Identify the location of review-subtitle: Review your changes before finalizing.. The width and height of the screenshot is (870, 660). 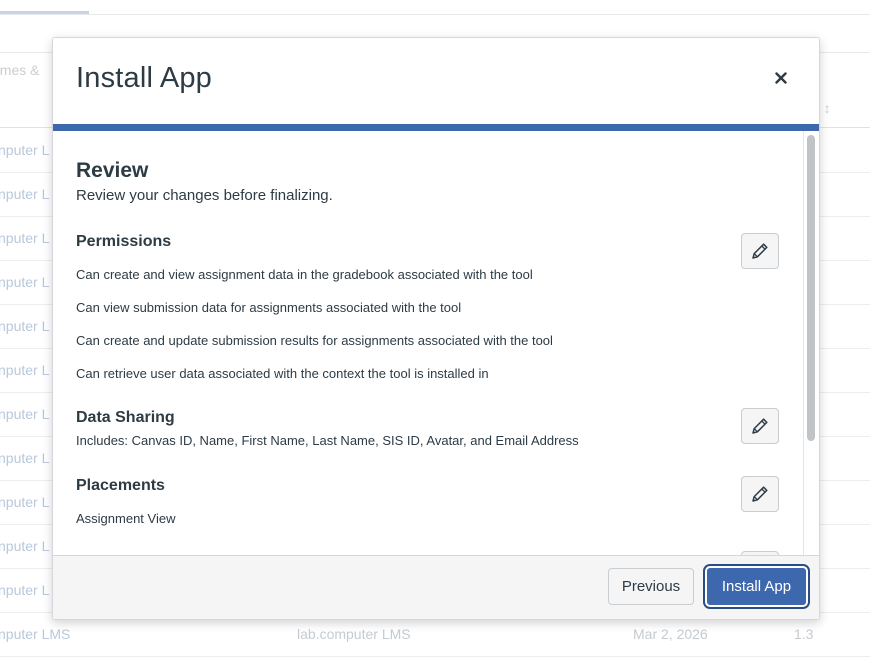
(204, 195).